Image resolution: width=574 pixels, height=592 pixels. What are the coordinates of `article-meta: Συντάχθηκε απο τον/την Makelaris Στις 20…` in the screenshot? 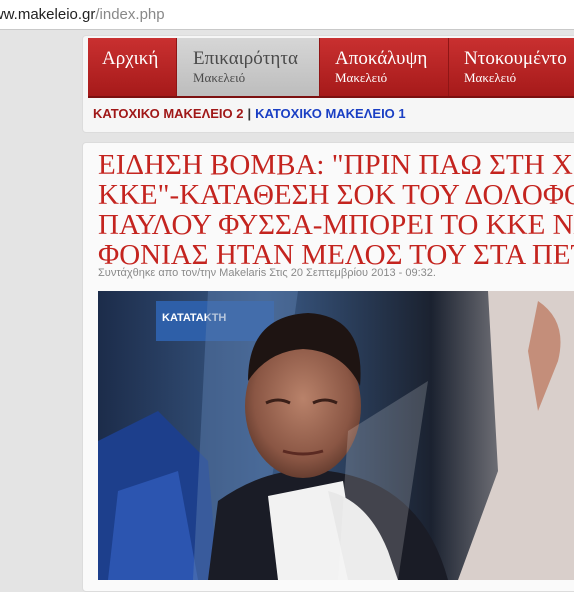 It's located at (267, 273).